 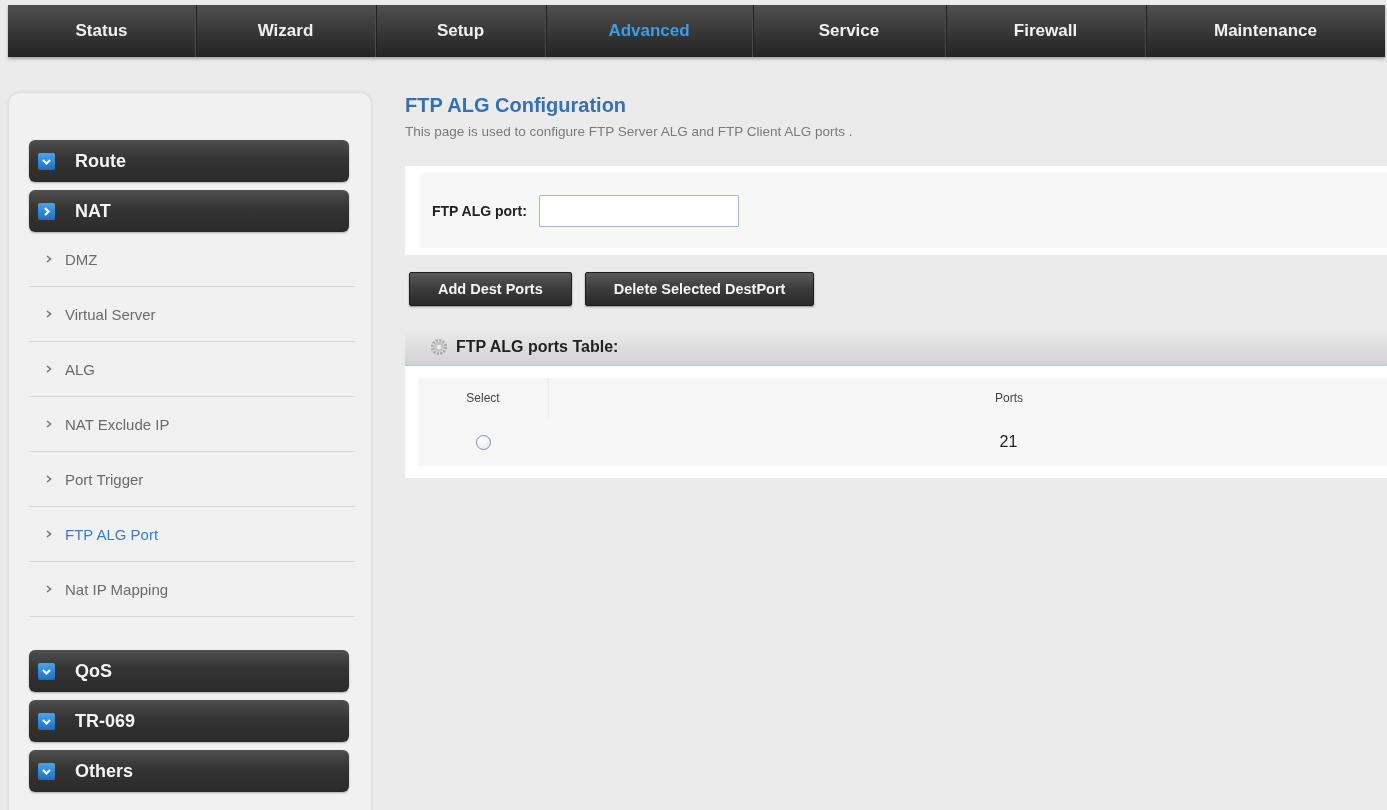 What do you see at coordinates (101, 31) in the screenshot?
I see `nav-tab: Status` at bounding box center [101, 31].